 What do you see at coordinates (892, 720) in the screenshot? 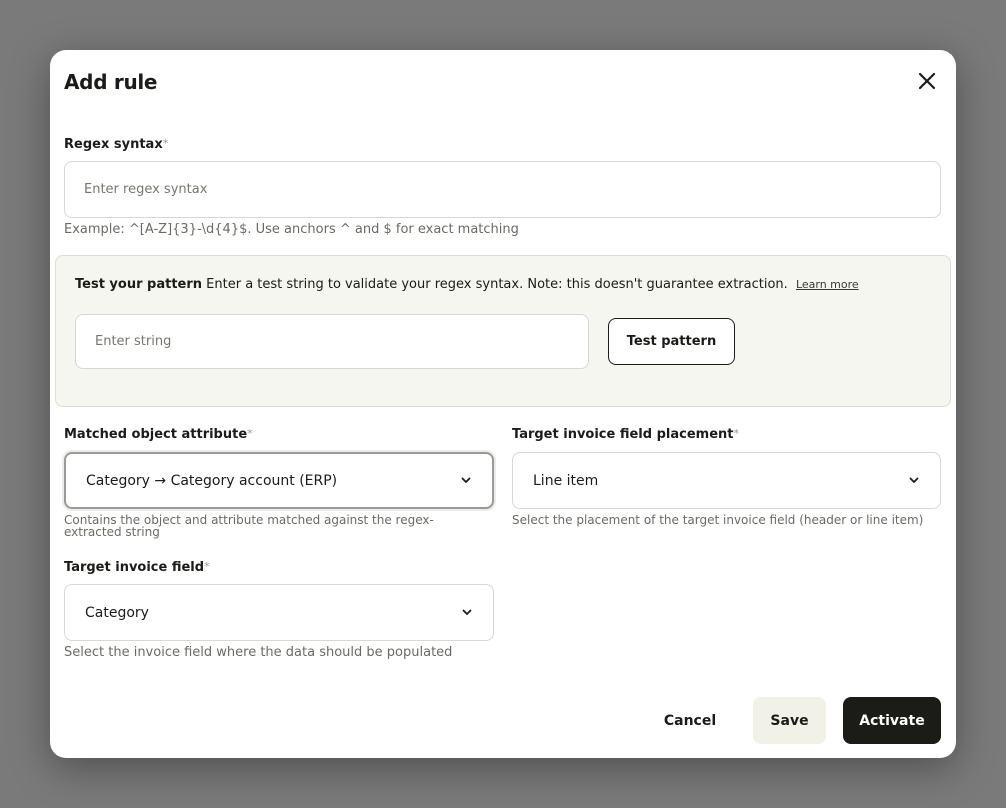
I see `activate-button: Activate` at bounding box center [892, 720].